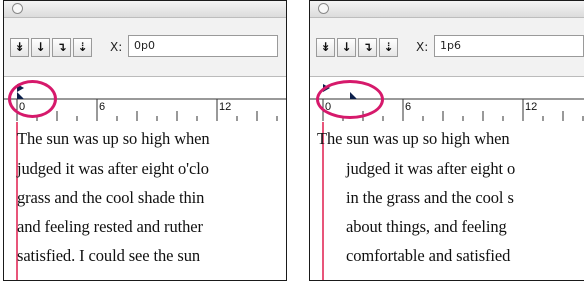 The width and height of the screenshot is (584, 283). What do you see at coordinates (111, 197) in the screenshot?
I see `text-line: grass and the cool shade thin` at bounding box center [111, 197].